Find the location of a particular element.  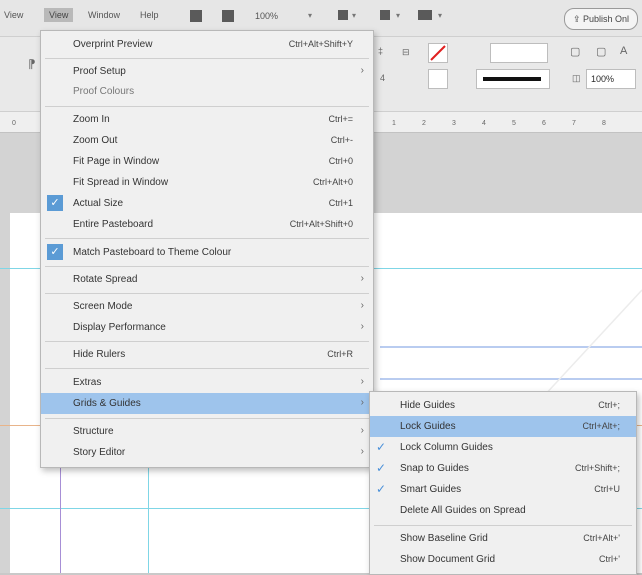

share-icon: ⇪ is located at coordinates (577, 19).